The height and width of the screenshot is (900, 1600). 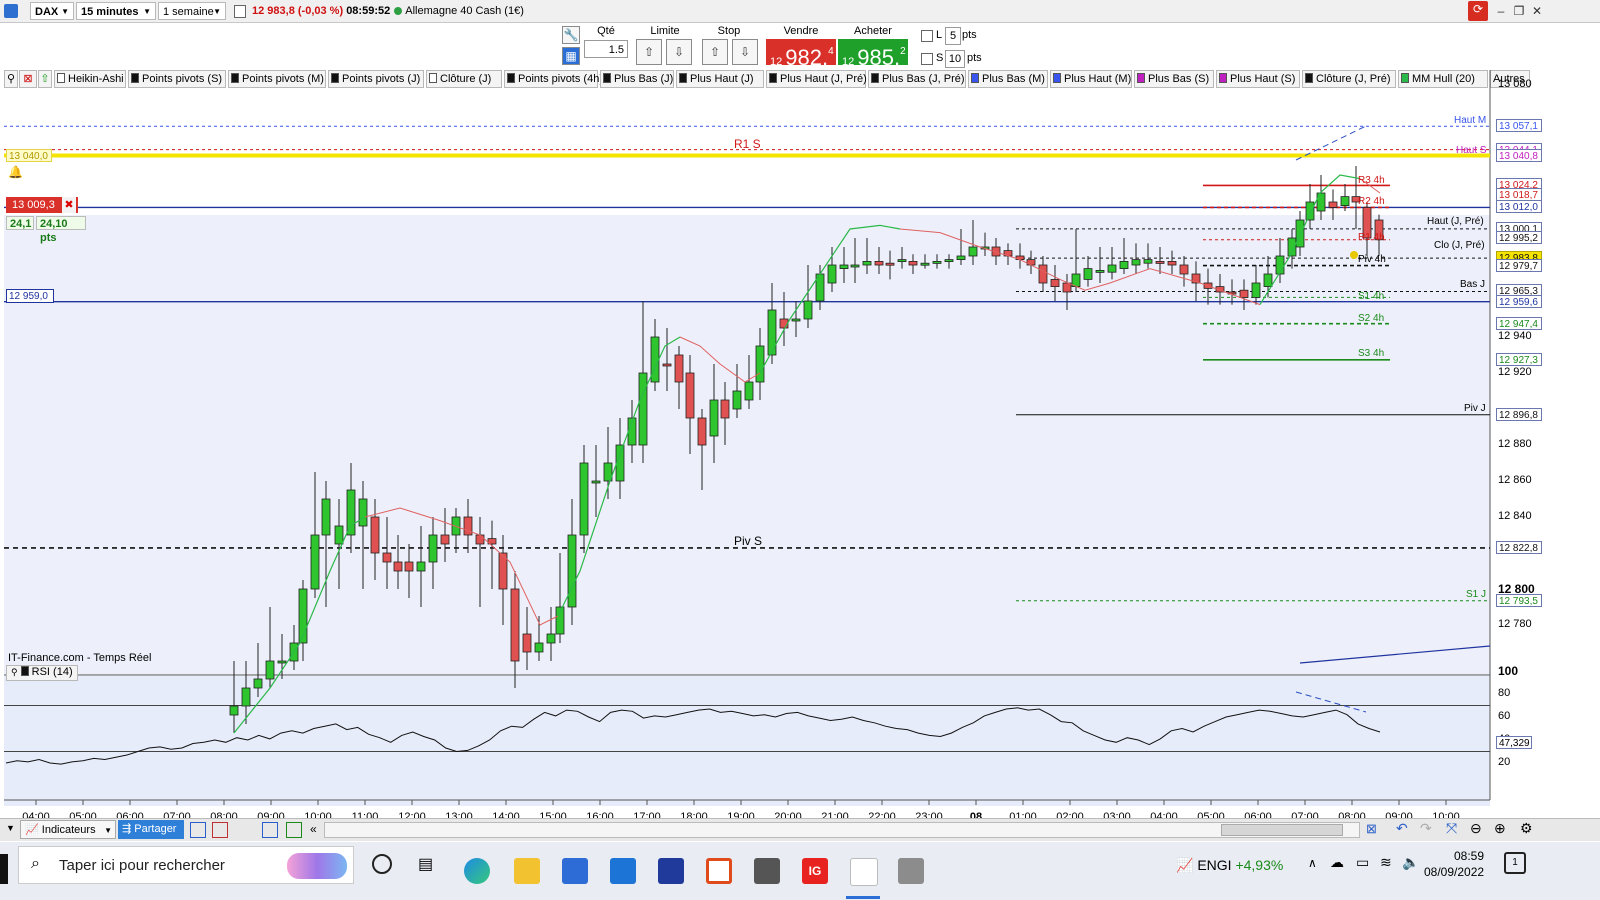 I want to click on edge-icon, so click(x=477, y=871).